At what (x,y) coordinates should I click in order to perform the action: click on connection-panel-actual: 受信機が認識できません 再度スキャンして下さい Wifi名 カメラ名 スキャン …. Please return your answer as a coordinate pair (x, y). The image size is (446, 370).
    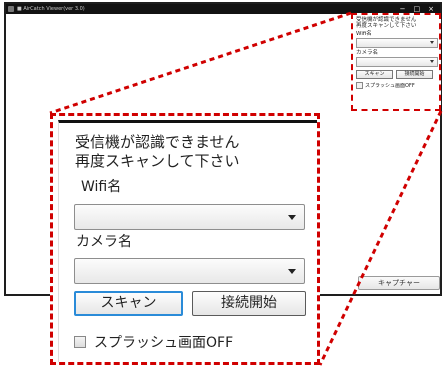
    Looking at the image, I should click on (396, 62).